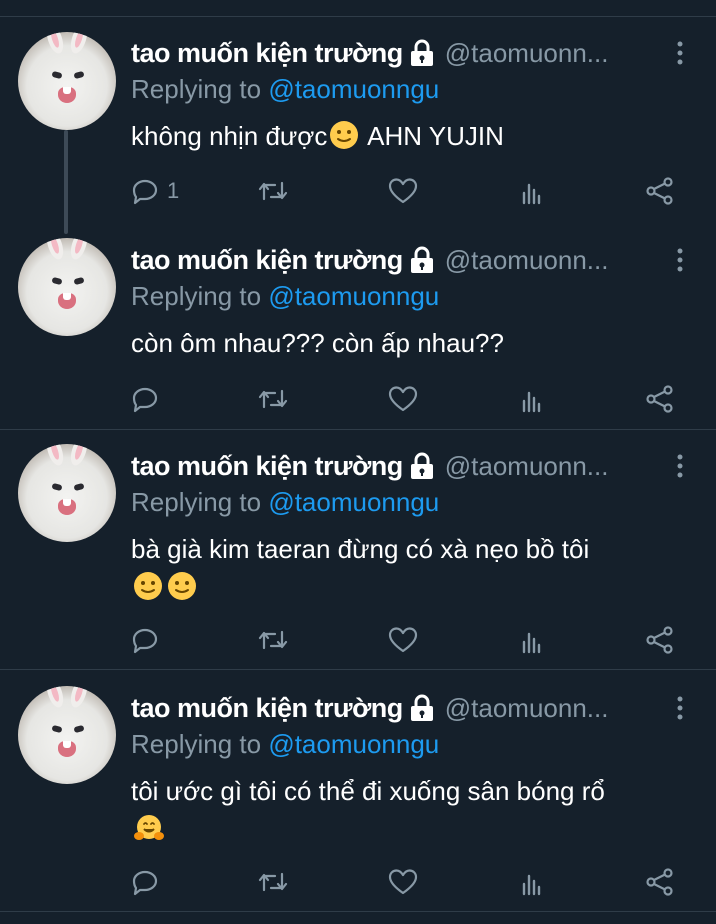 The height and width of the screenshot is (924, 716). I want to click on tweet-text: không nhịn được AHN YUJIN, so click(411, 136).